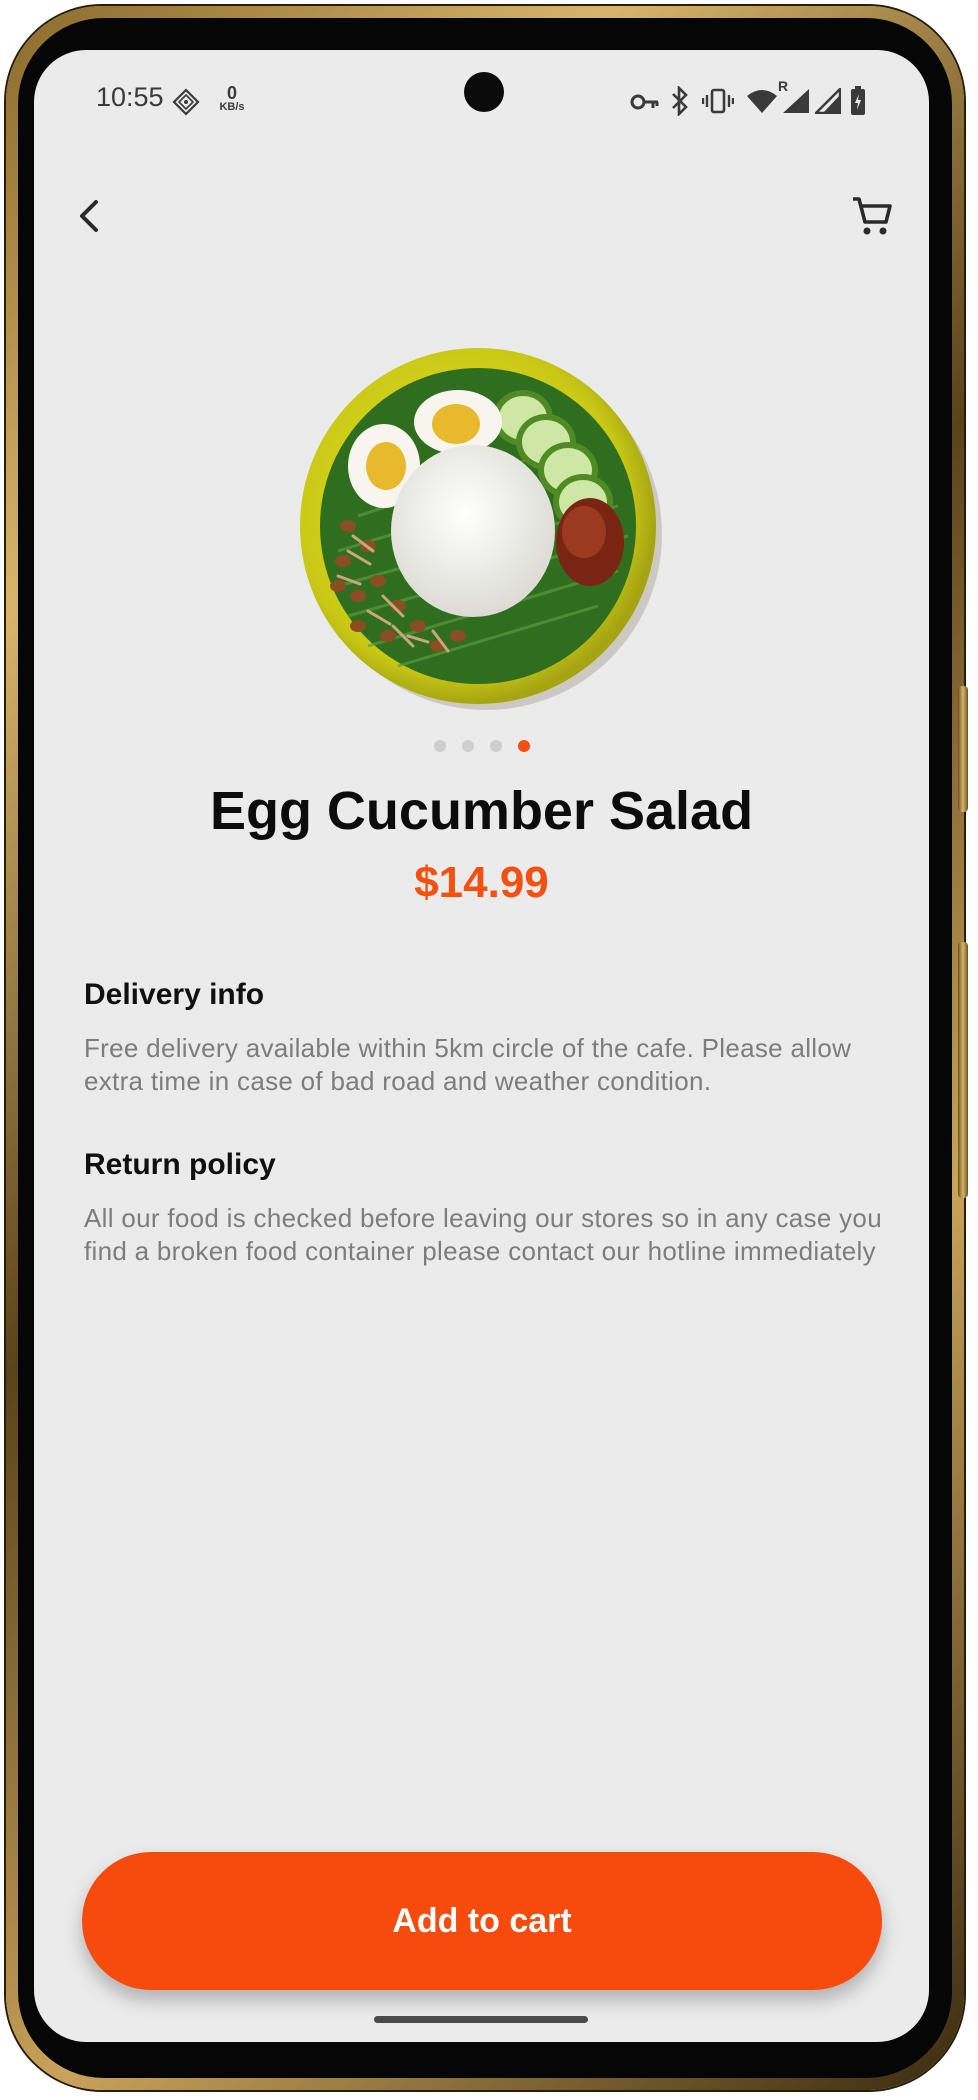 The width and height of the screenshot is (978, 2100). I want to click on cart-button, so click(872, 216).